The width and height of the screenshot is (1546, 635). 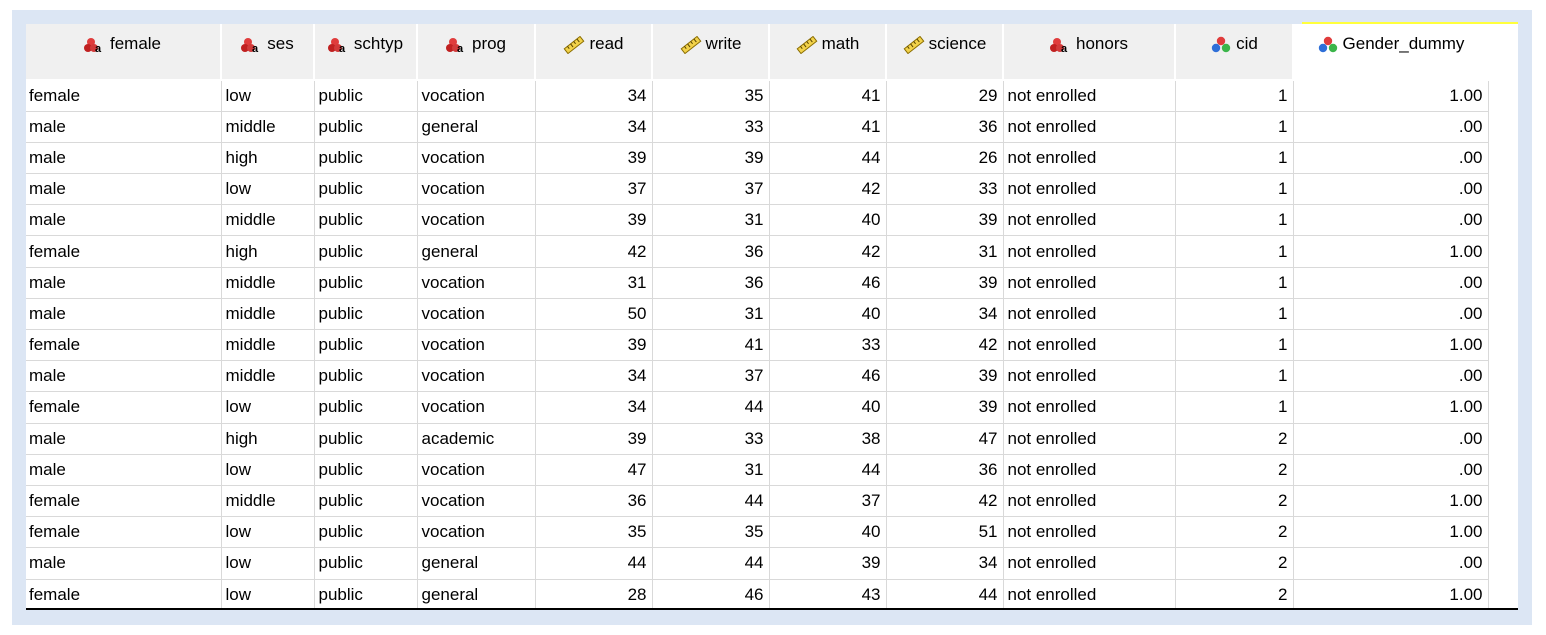 What do you see at coordinates (711, 593) in the screenshot?
I see `cell-write: 46` at bounding box center [711, 593].